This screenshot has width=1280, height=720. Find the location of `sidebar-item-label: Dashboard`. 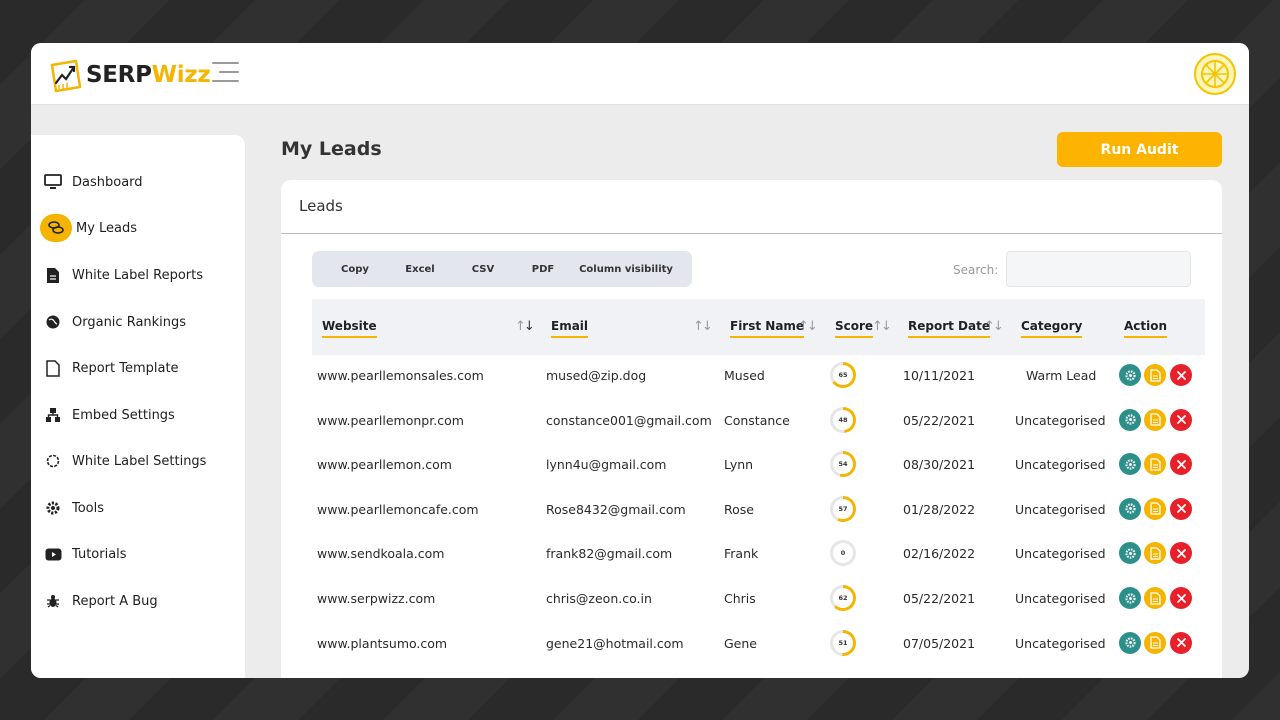

sidebar-item-label: Dashboard is located at coordinates (107, 182).